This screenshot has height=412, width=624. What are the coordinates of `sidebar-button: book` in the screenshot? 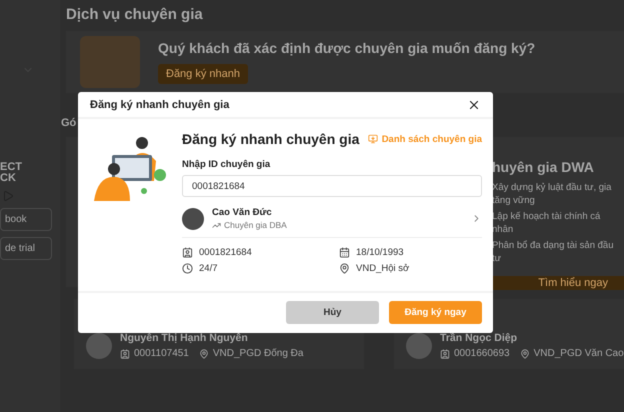 It's located at (26, 219).